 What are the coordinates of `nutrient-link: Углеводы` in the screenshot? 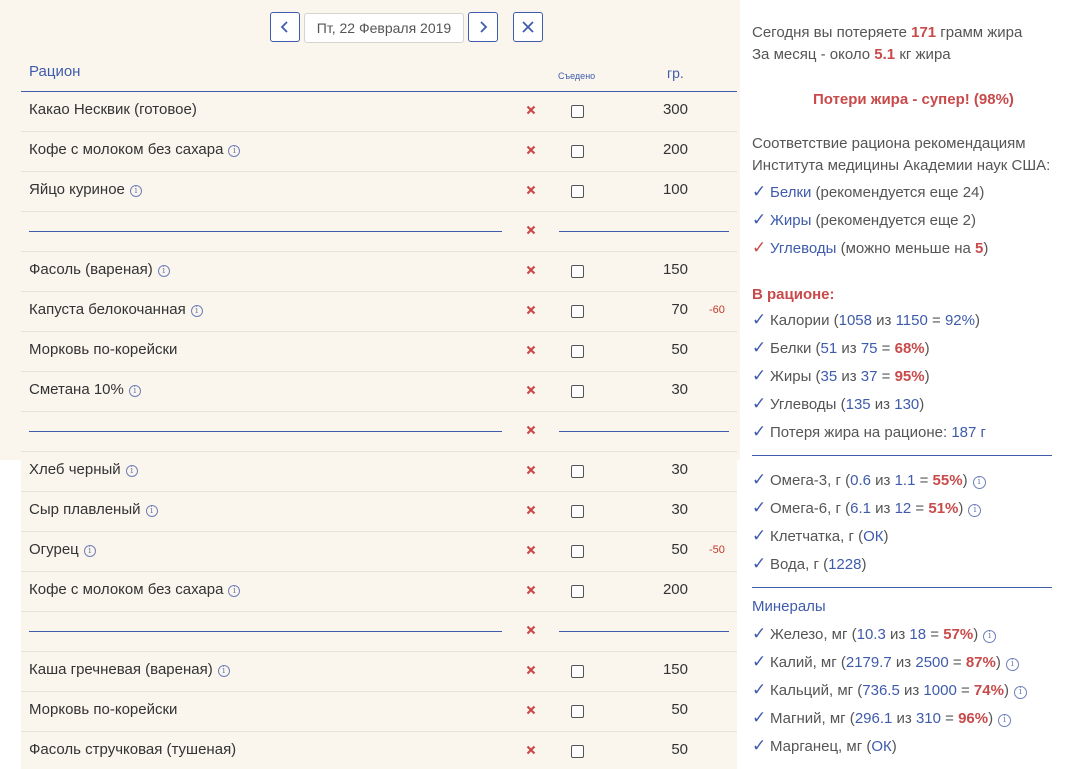 It's located at (803, 248).